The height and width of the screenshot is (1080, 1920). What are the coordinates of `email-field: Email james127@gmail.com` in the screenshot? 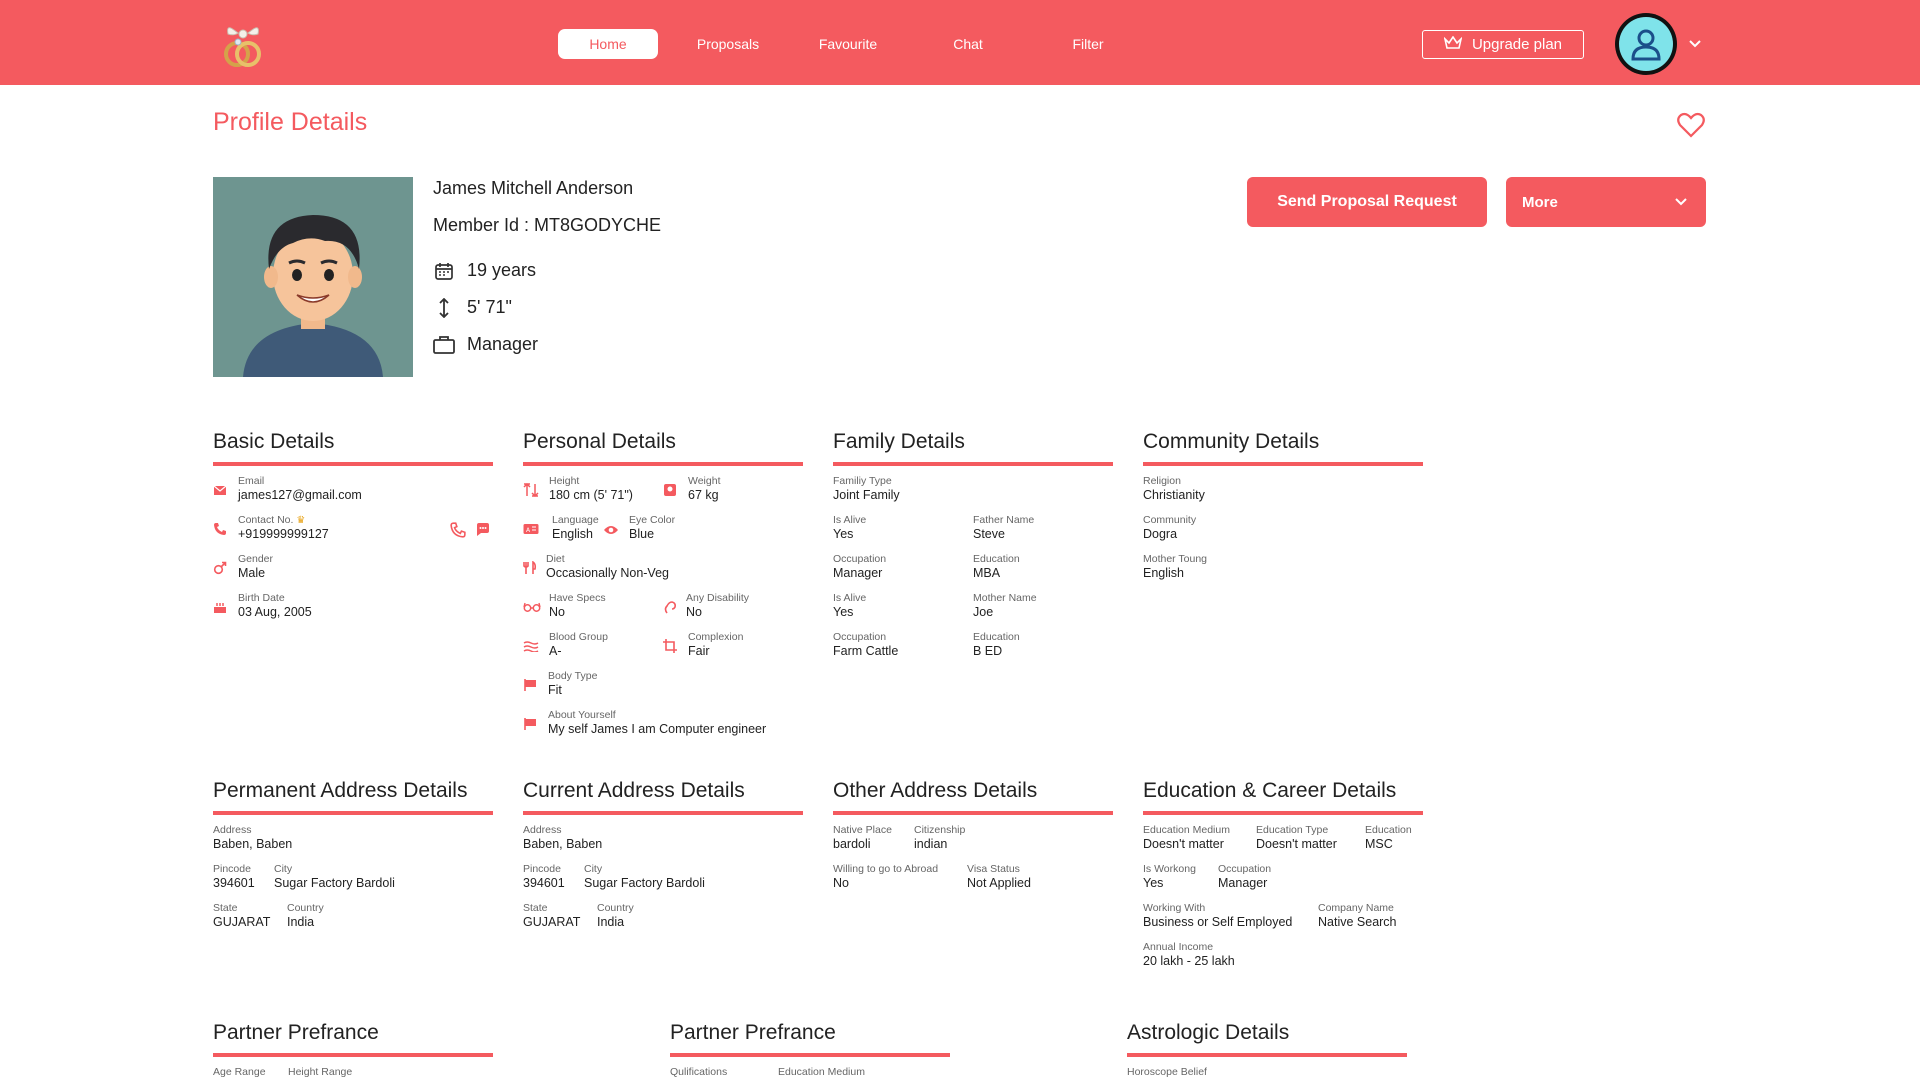 It's located at (300, 488).